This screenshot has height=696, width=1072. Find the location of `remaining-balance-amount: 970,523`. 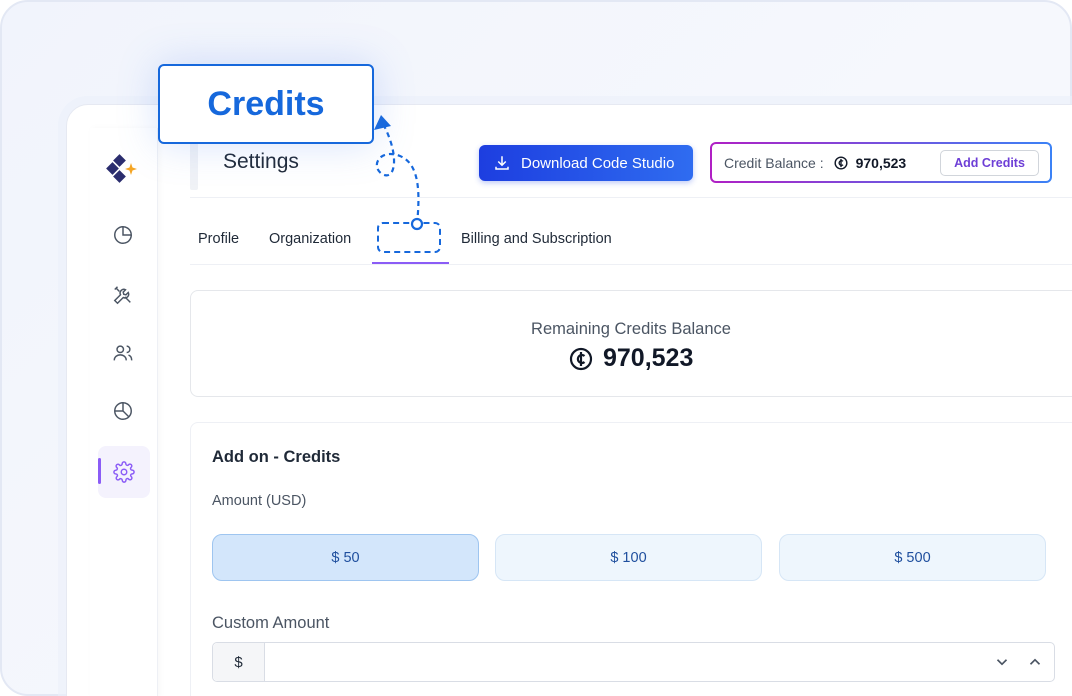

remaining-balance-amount: 970,523 is located at coordinates (631, 358).